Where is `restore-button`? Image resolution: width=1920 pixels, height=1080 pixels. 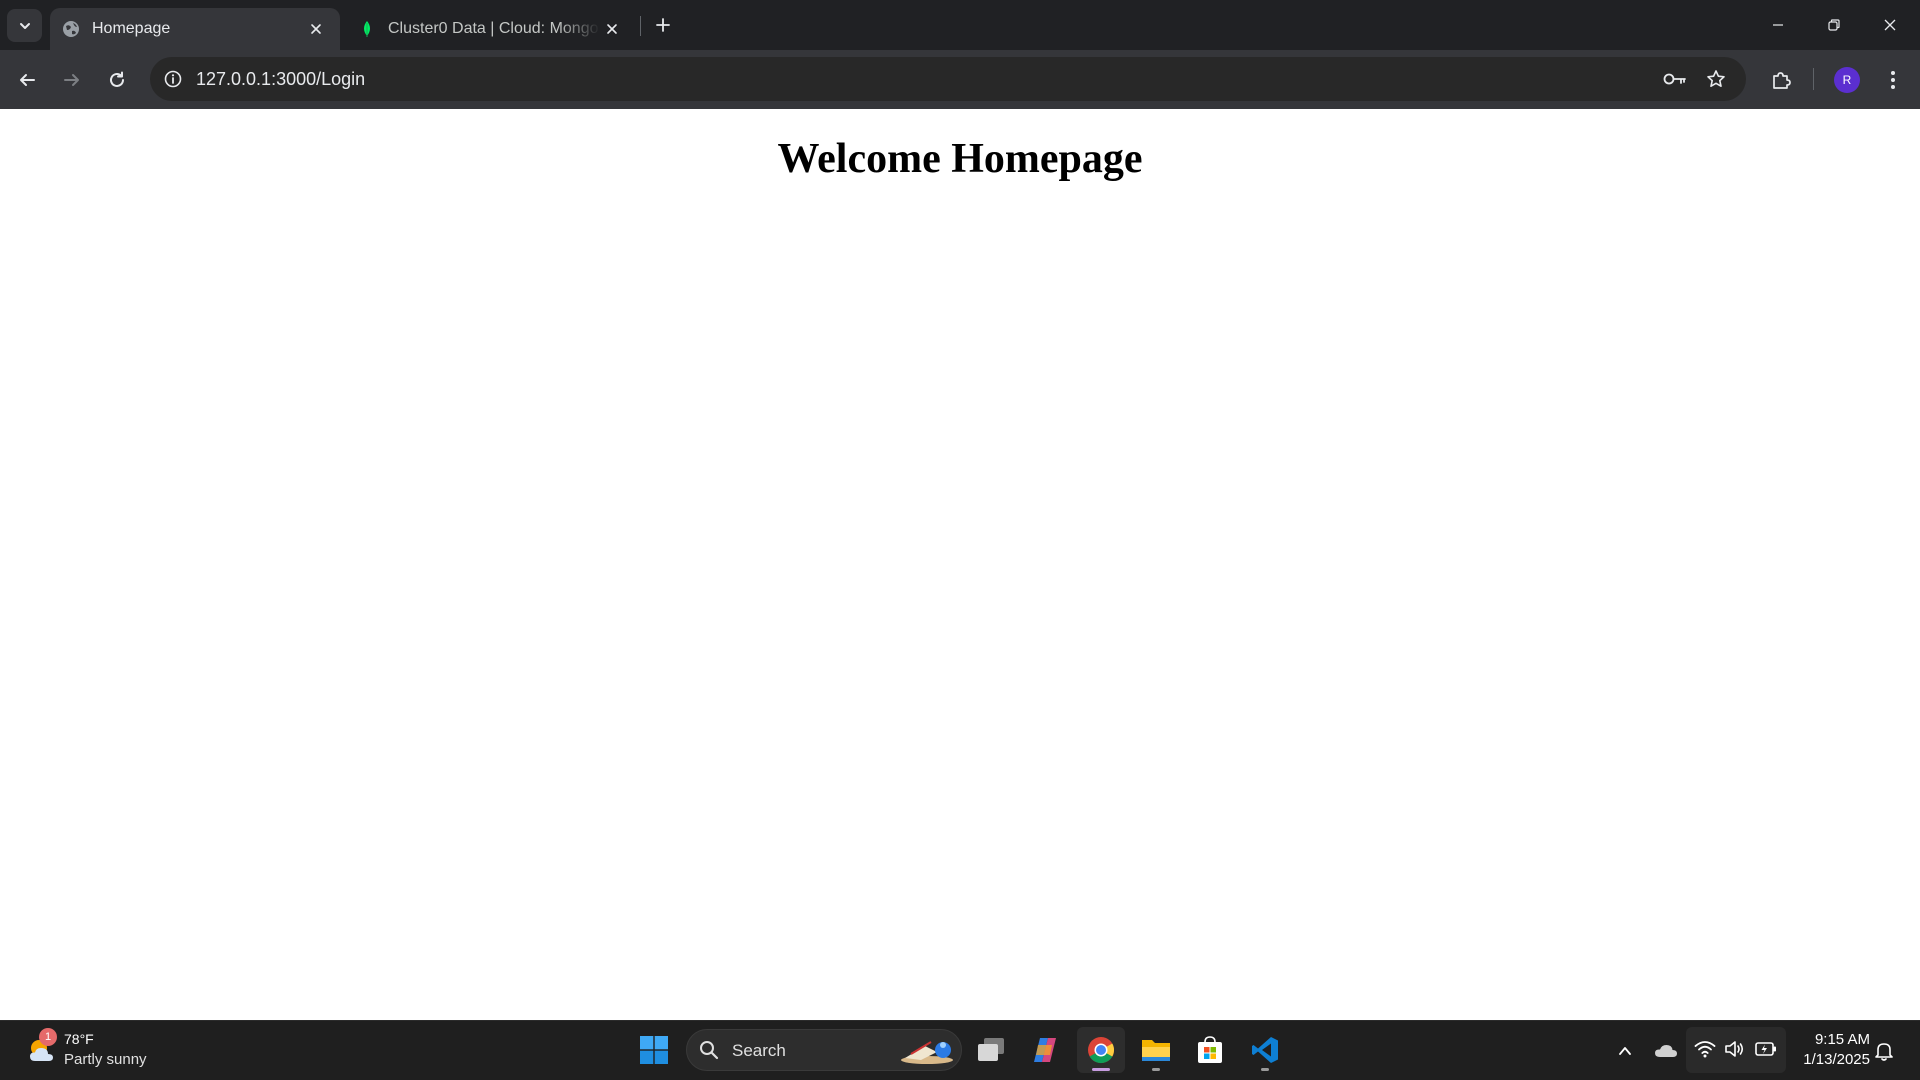
restore-button is located at coordinates (1834, 25).